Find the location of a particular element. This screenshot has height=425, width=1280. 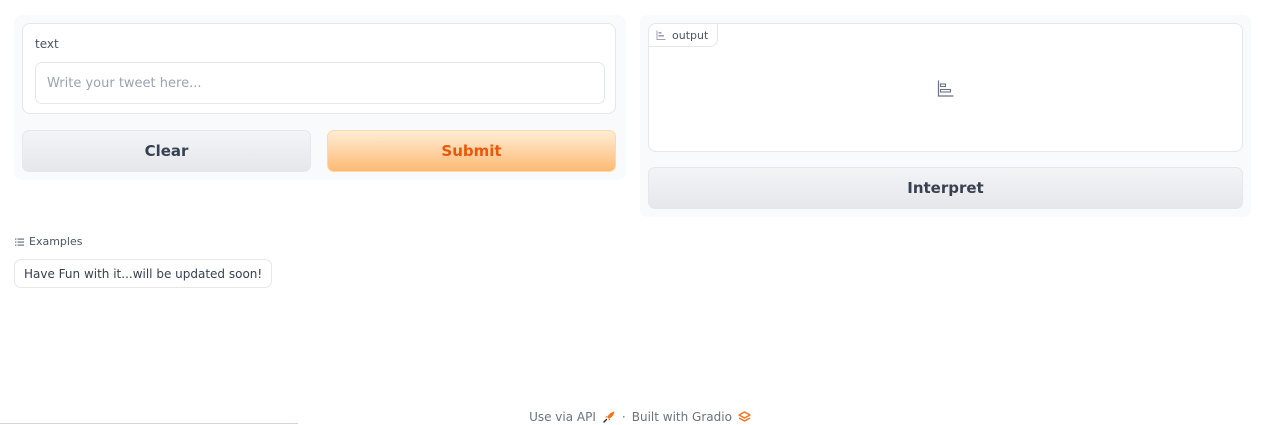

text-input-label: text is located at coordinates (47, 44).